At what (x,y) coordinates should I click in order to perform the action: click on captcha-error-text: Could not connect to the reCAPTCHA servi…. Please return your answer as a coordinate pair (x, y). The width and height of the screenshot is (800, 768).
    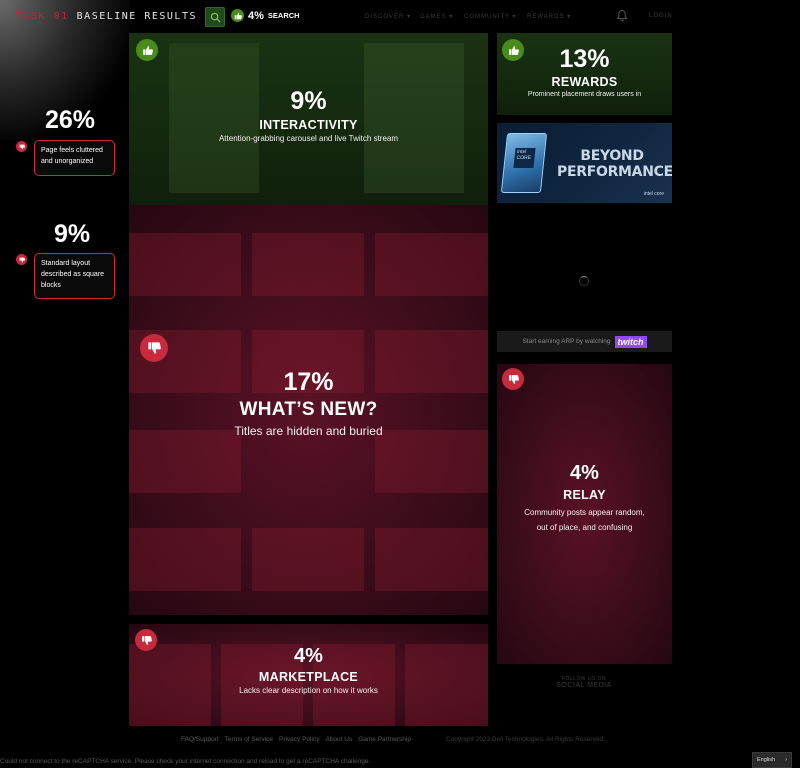
    Looking at the image, I should click on (185, 761).